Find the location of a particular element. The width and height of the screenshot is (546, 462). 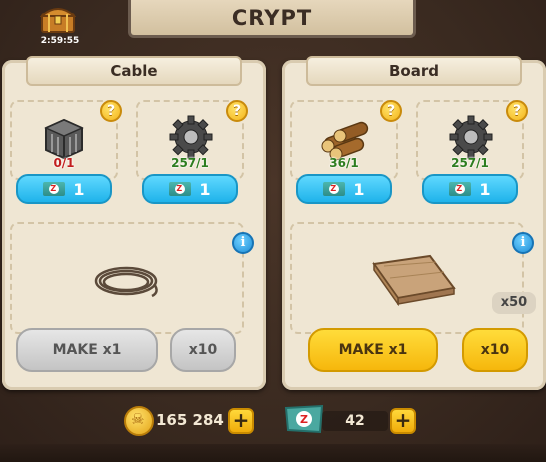

floor is located at coordinates (273, 453).